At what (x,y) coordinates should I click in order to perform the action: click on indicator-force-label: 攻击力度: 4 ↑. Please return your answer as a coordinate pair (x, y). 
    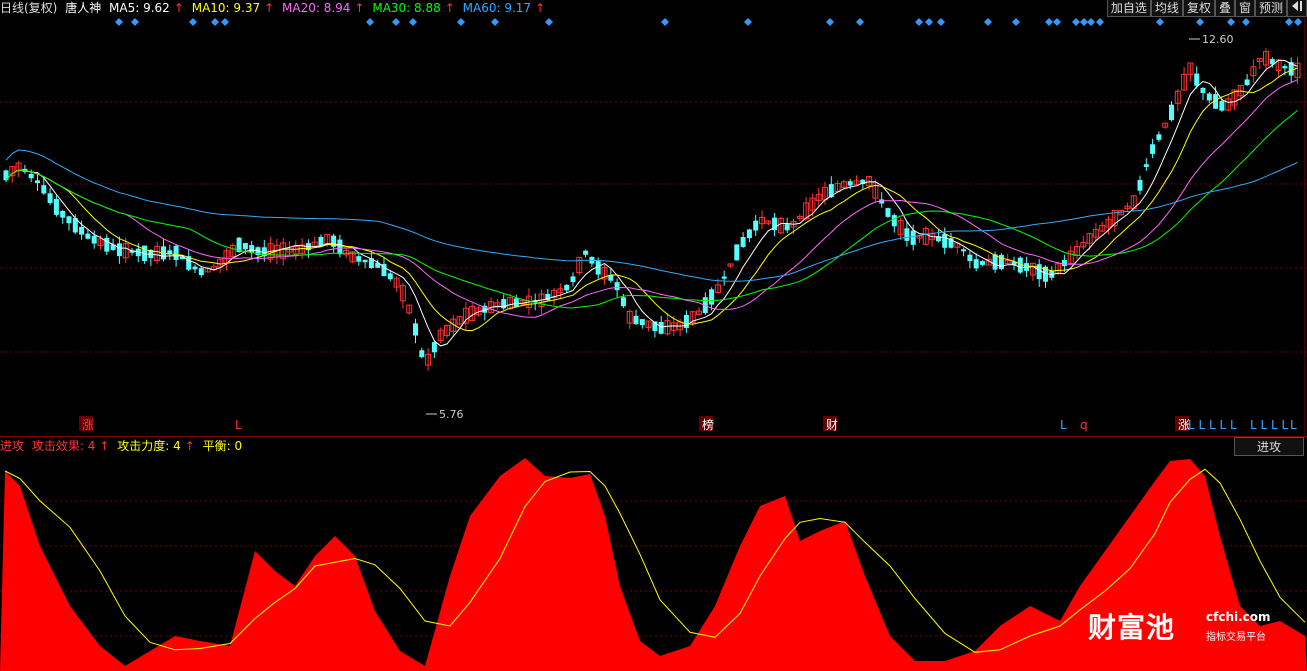
    Looking at the image, I should click on (156, 446).